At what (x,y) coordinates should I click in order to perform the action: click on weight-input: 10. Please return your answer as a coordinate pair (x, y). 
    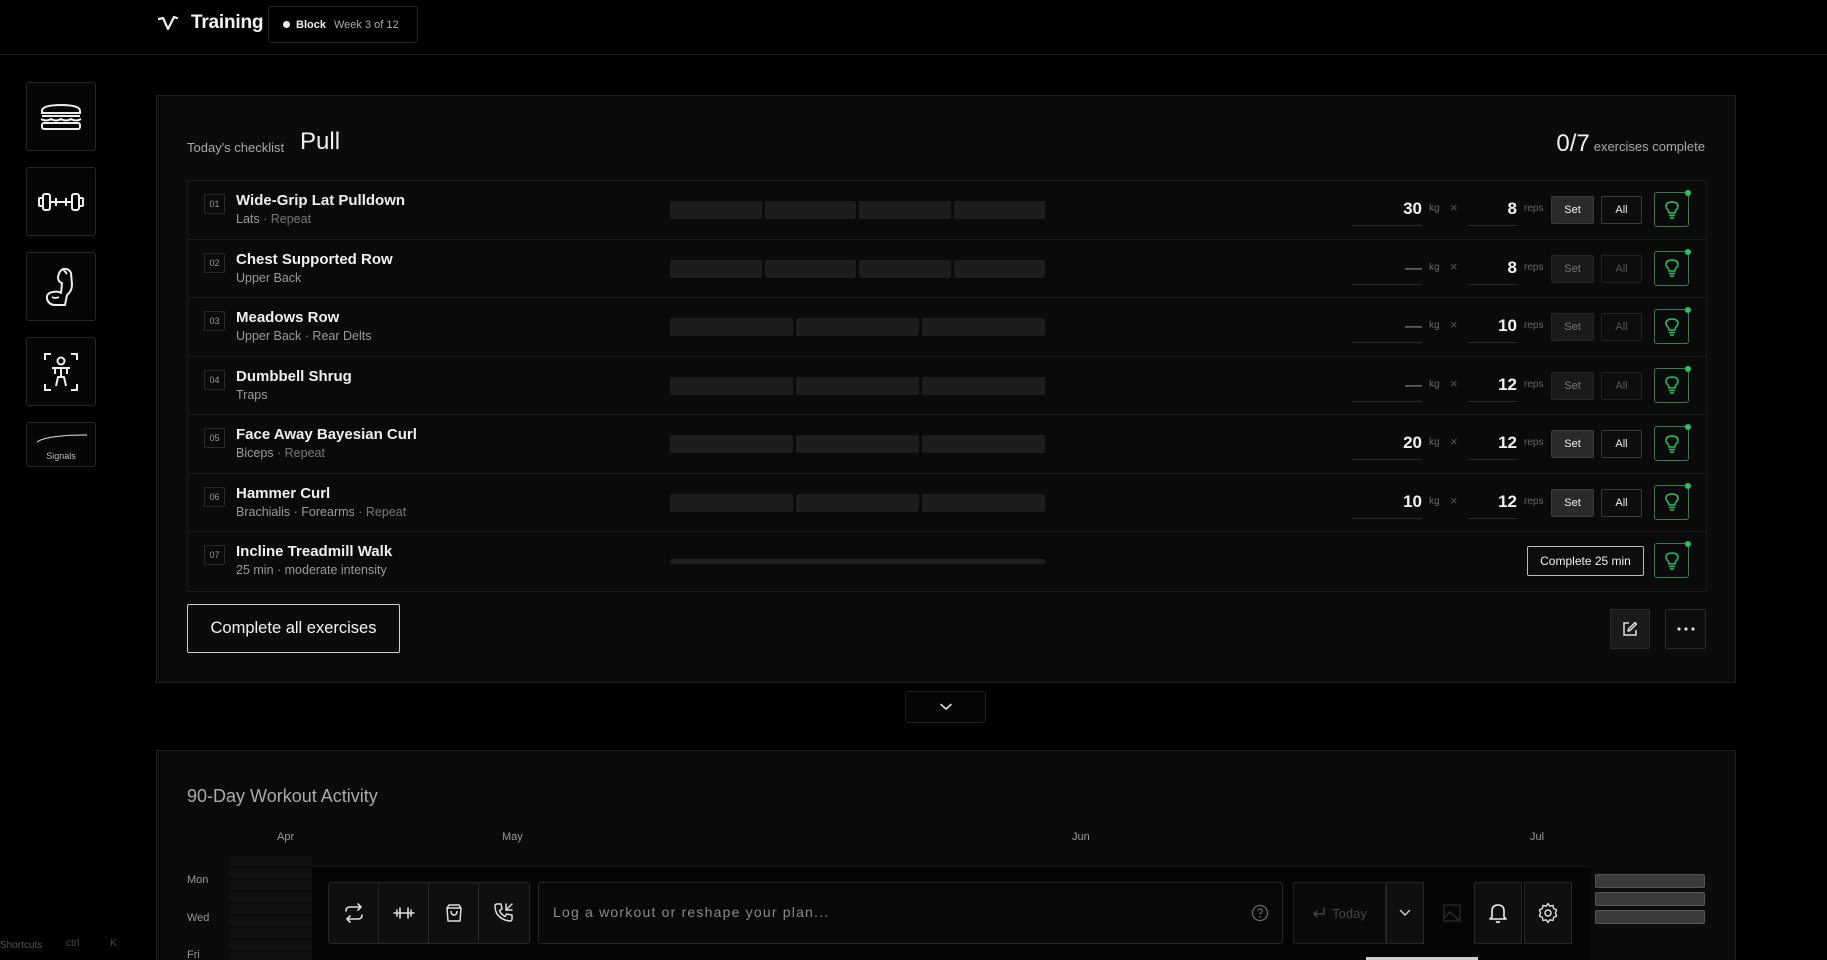
    Looking at the image, I should click on (1387, 502).